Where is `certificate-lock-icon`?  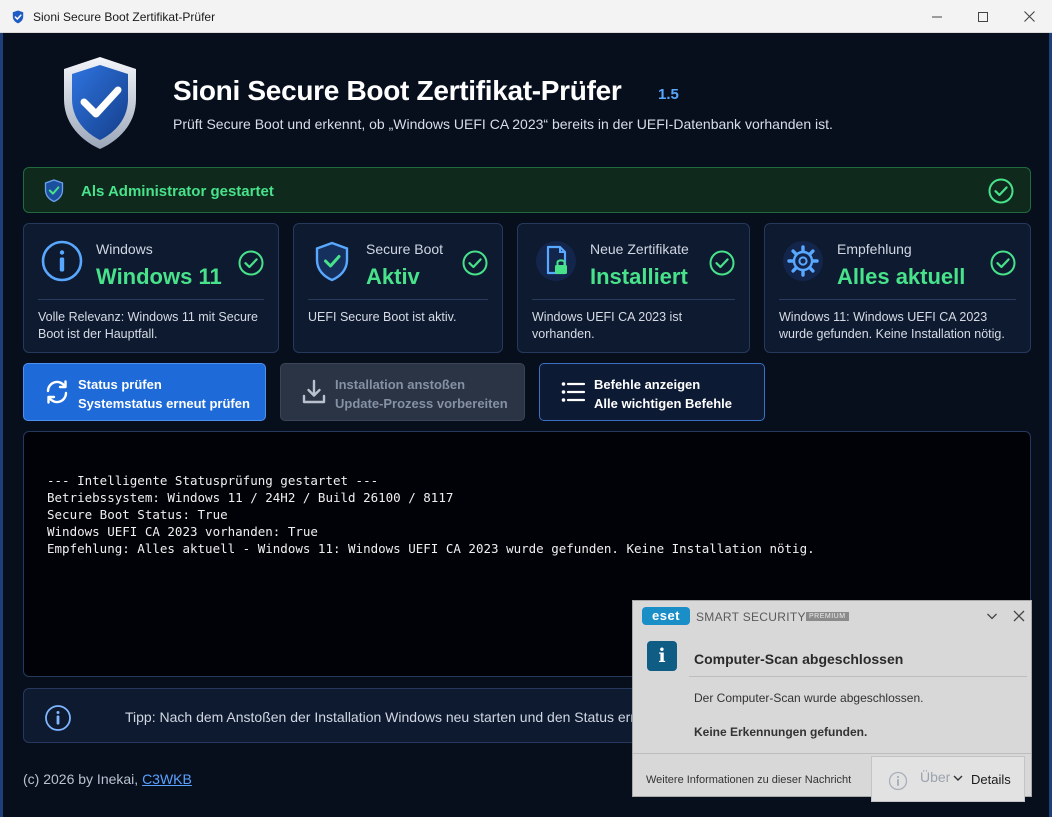
certificate-lock-icon is located at coordinates (556, 261).